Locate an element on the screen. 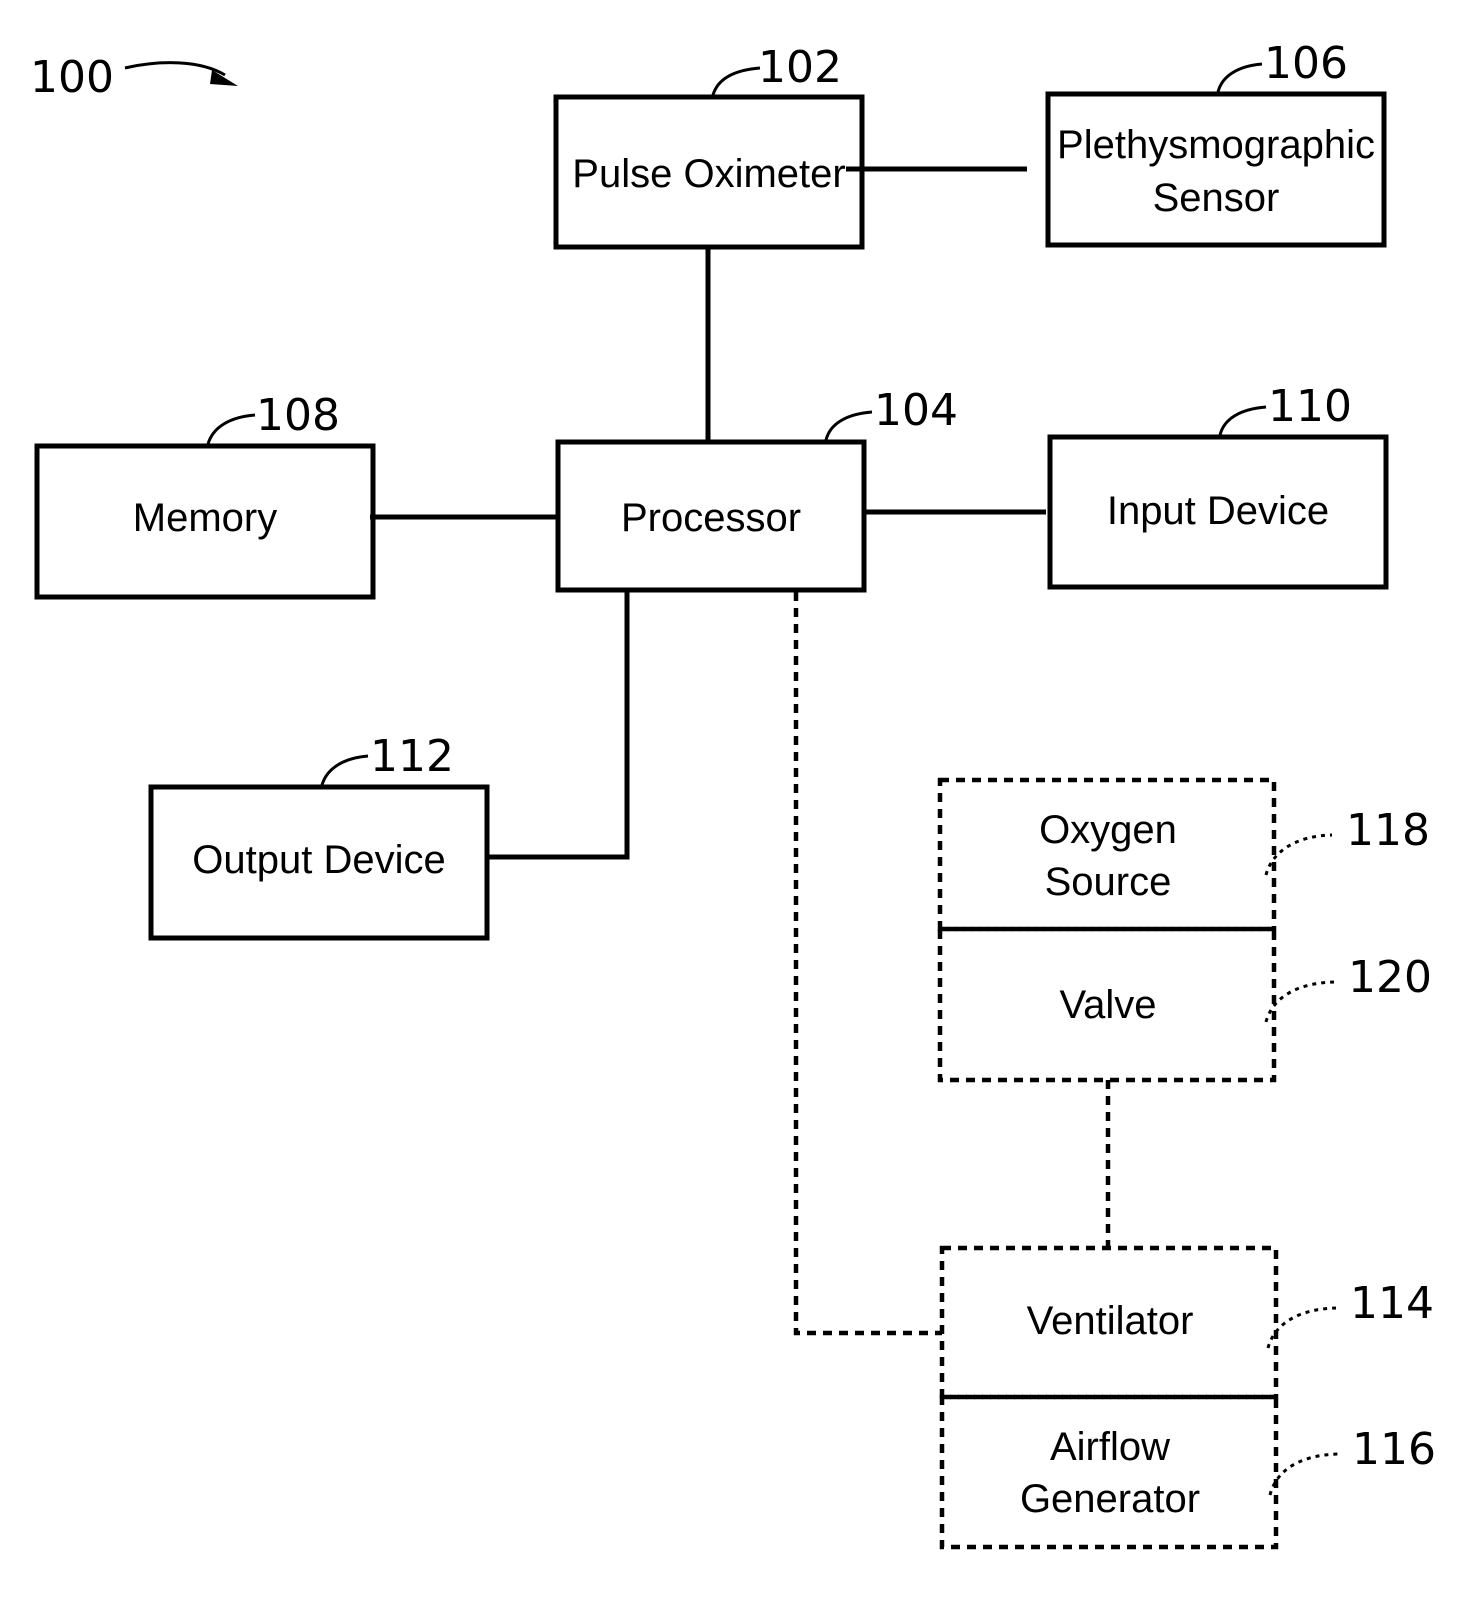  block-label: Valve is located at coordinates (1107, 1005).